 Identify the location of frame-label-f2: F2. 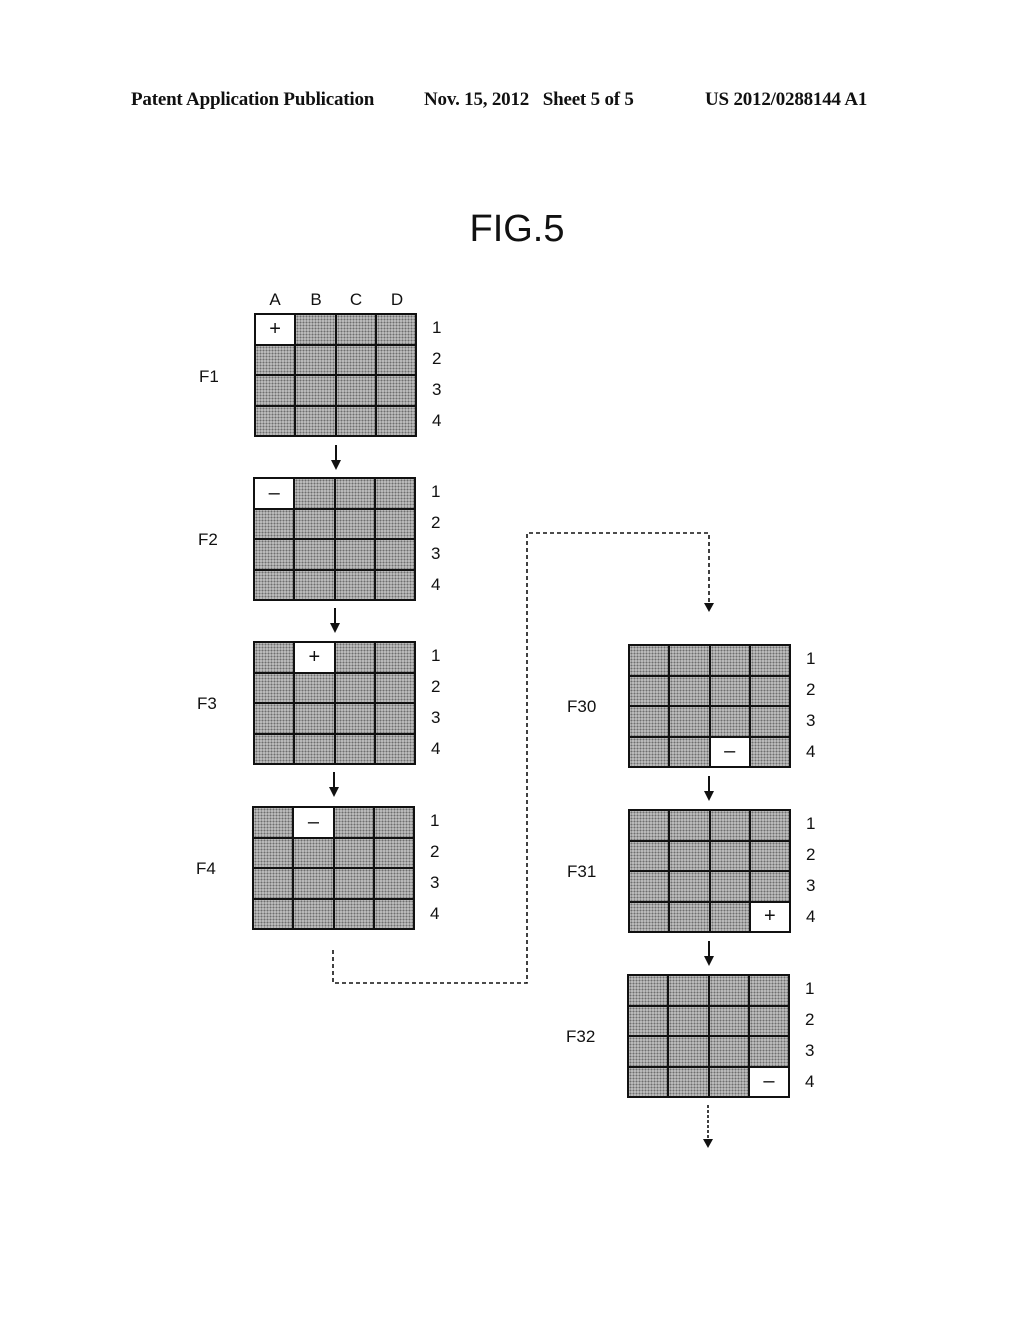
(208, 539).